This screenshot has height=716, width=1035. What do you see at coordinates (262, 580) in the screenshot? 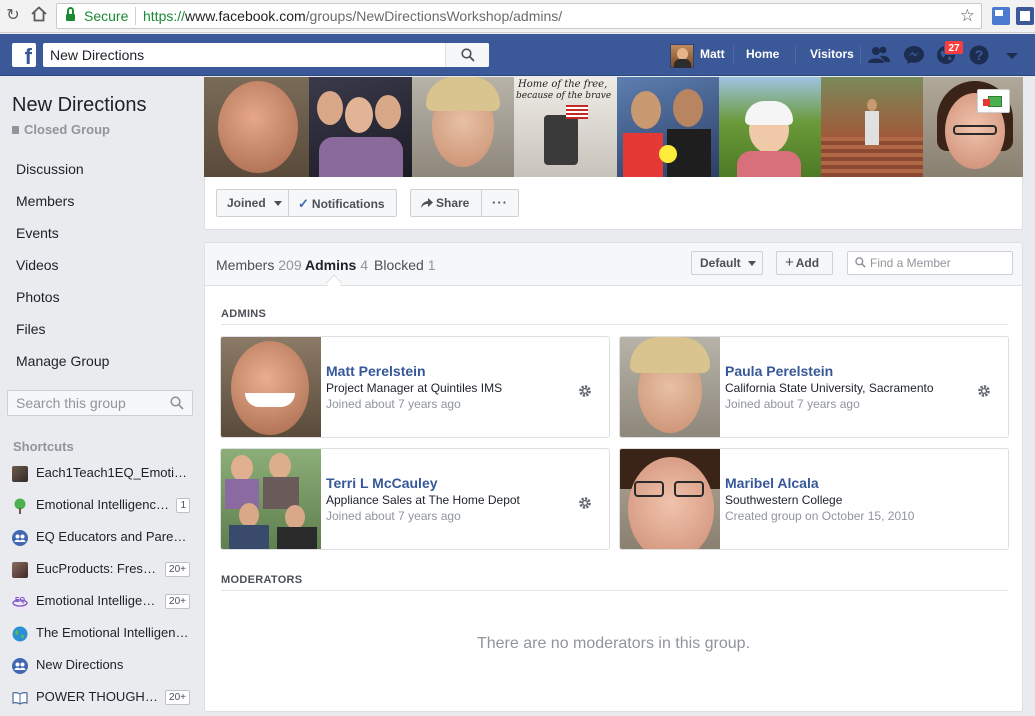
I see `moderators-section-title: MODERATORS` at bounding box center [262, 580].